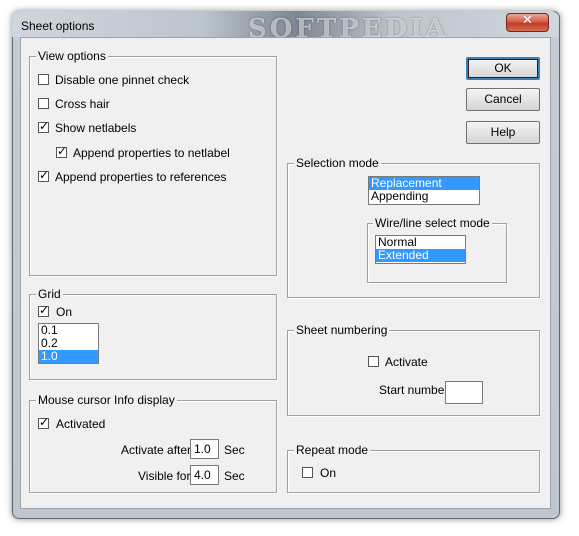 This screenshot has width=579, height=536. I want to click on append-properties-netlabel-checkbox: ✓, so click(62, 151).